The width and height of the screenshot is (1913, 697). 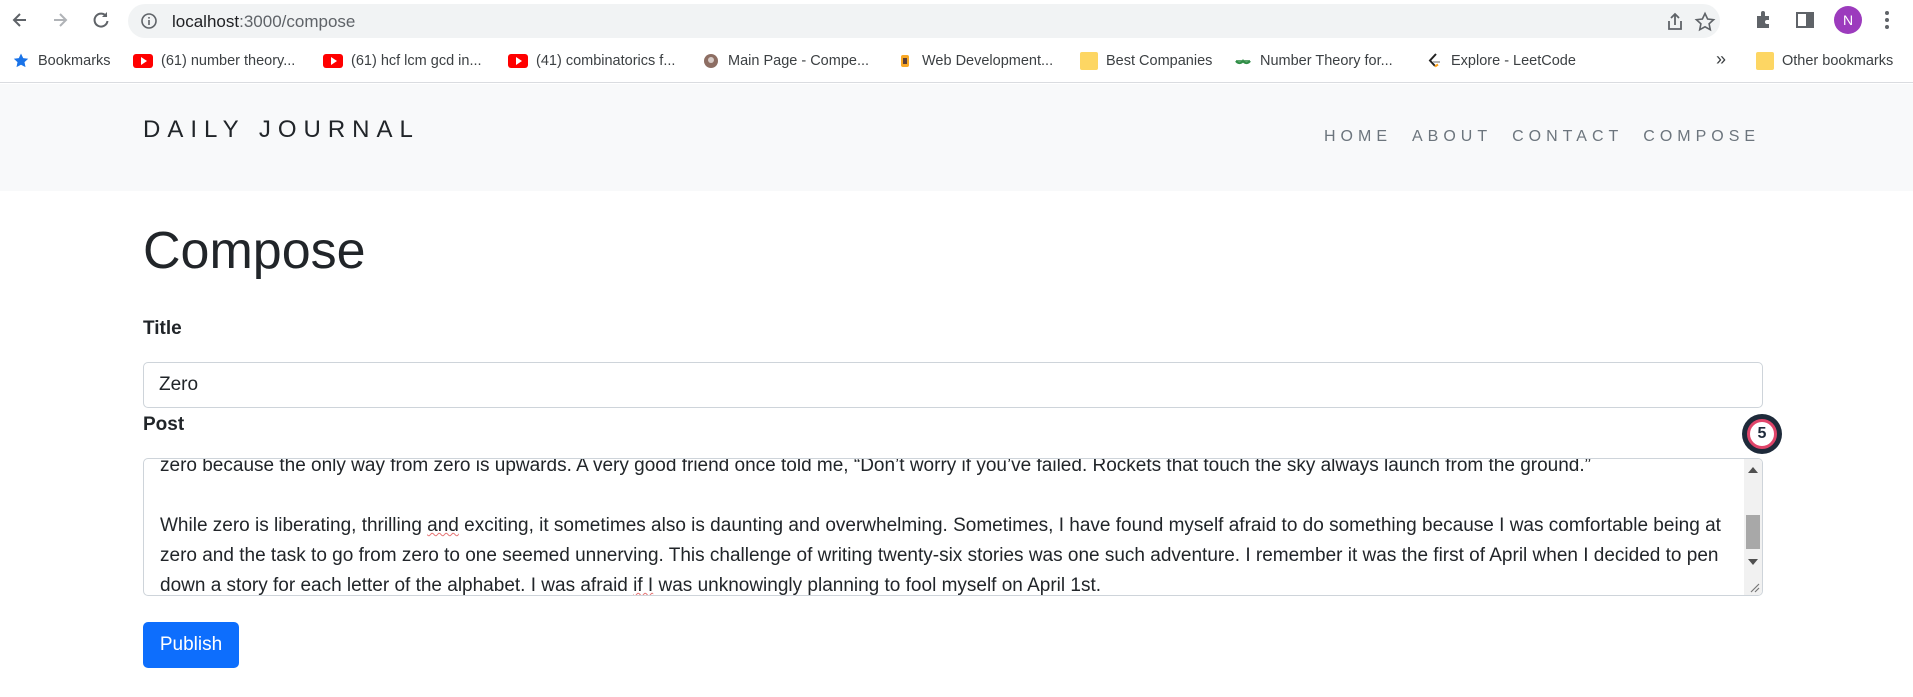 I want to click on extension-badge: 5, so click(x=1762, y=434).